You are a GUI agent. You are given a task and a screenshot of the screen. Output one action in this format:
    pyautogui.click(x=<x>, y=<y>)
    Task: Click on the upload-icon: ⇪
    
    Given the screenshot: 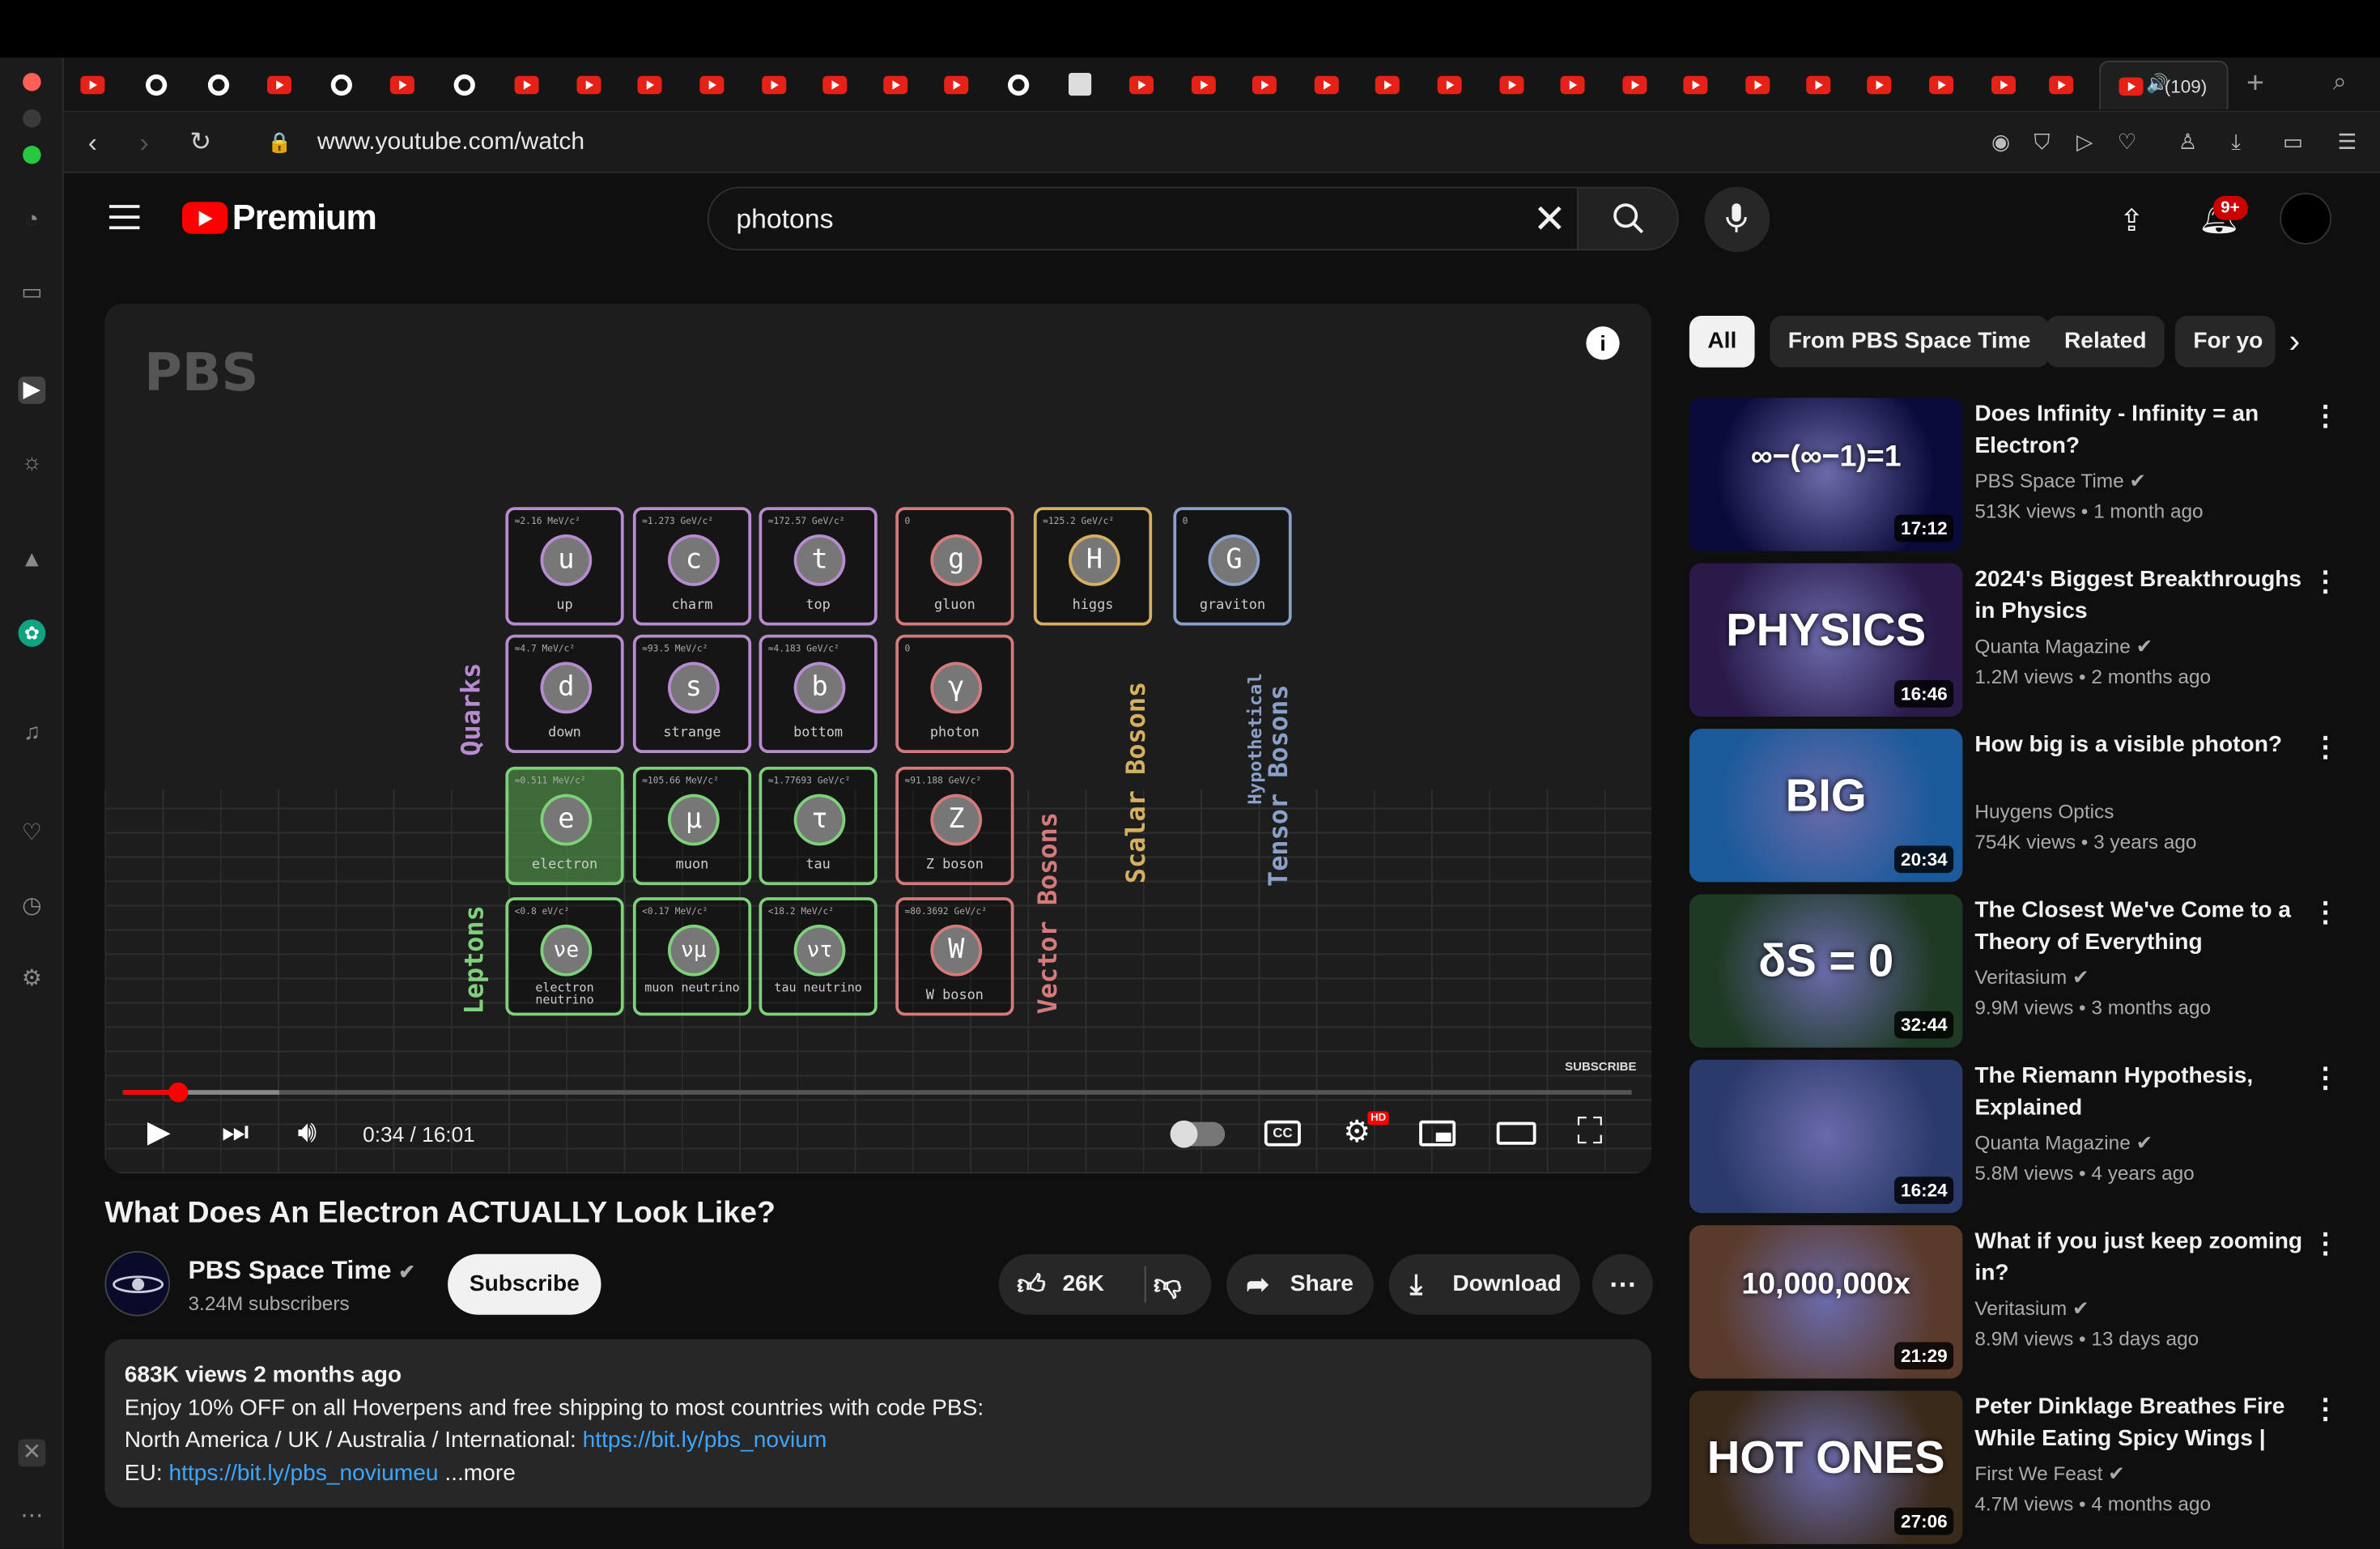 What is the action you would take?
    pyautogui.click(x=2131, y=221)
    